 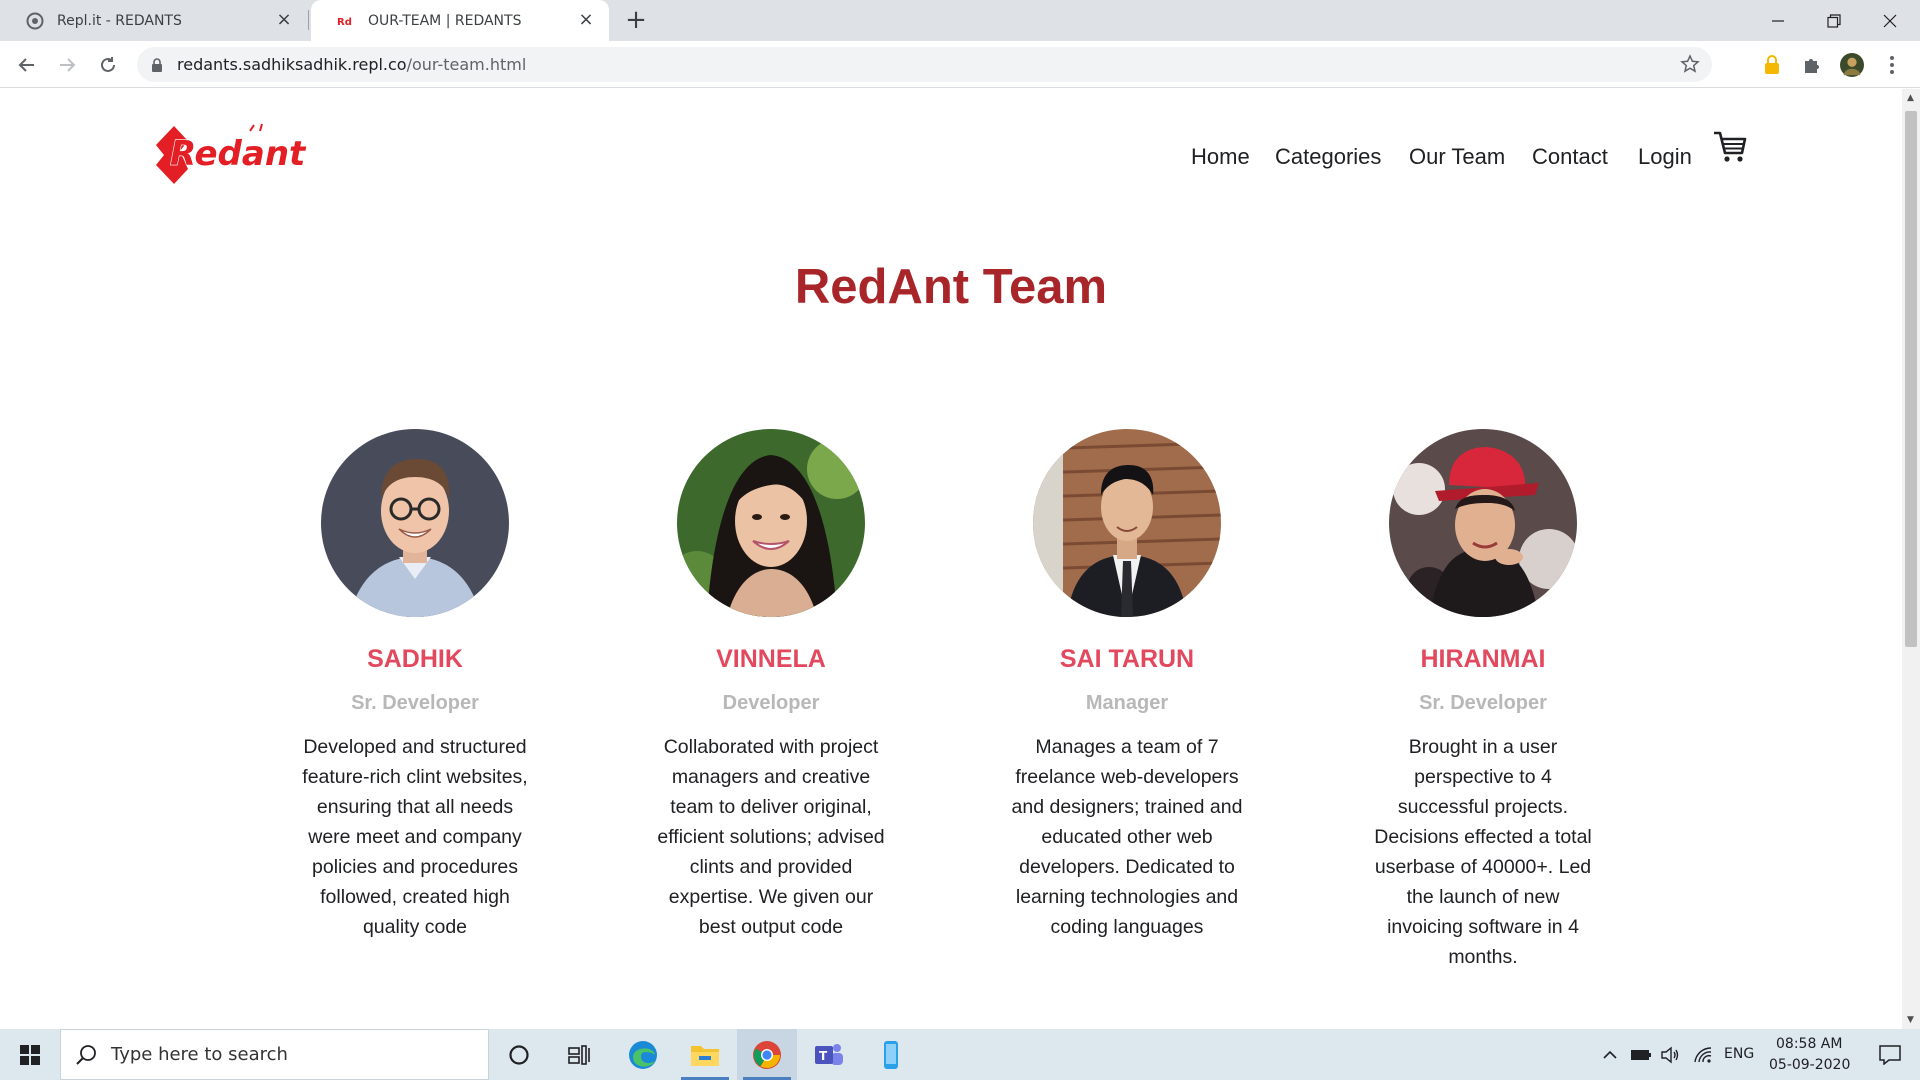 What do you see at coordinates (580, 1054) in the screenshot?
I see `task-view-icon` at bounding box center [580, 1054].